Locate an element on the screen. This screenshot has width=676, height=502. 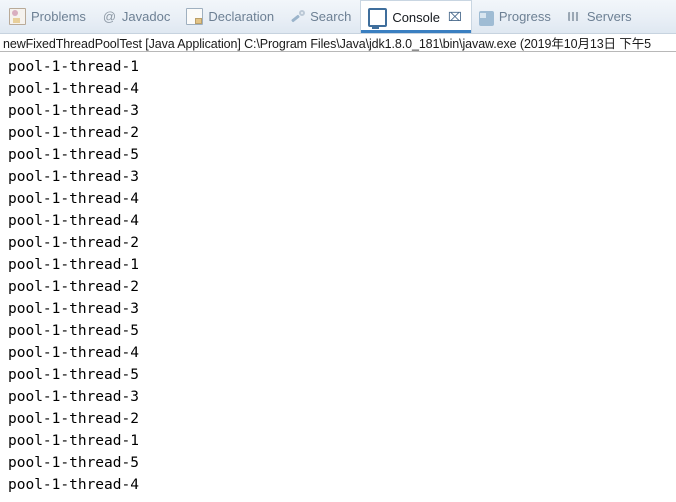
problems-icon is located at coordinates (17, 16).